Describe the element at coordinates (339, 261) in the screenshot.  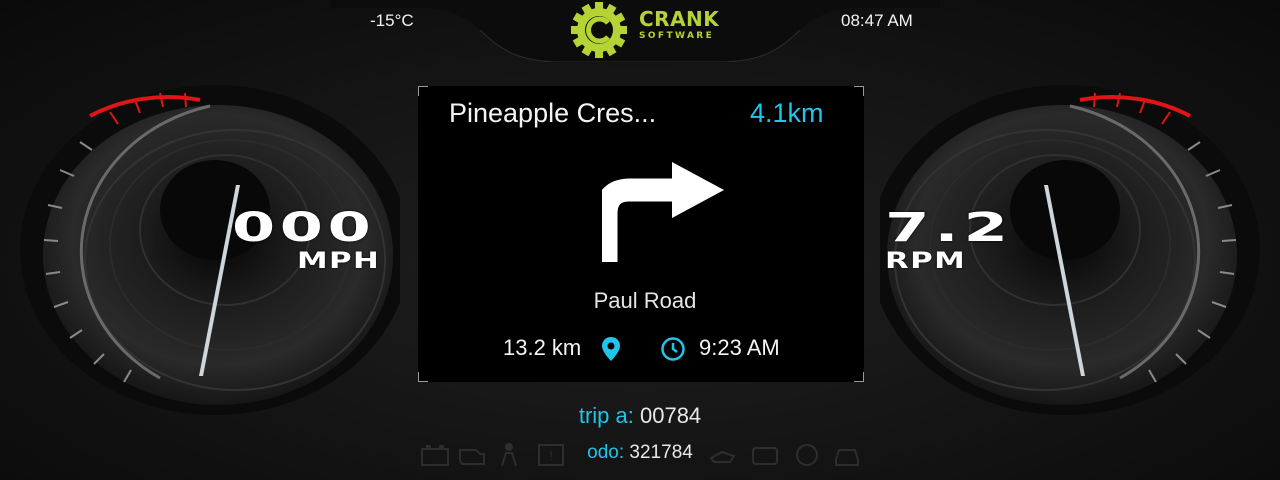
I see `speed-unit: MPH` at that location.